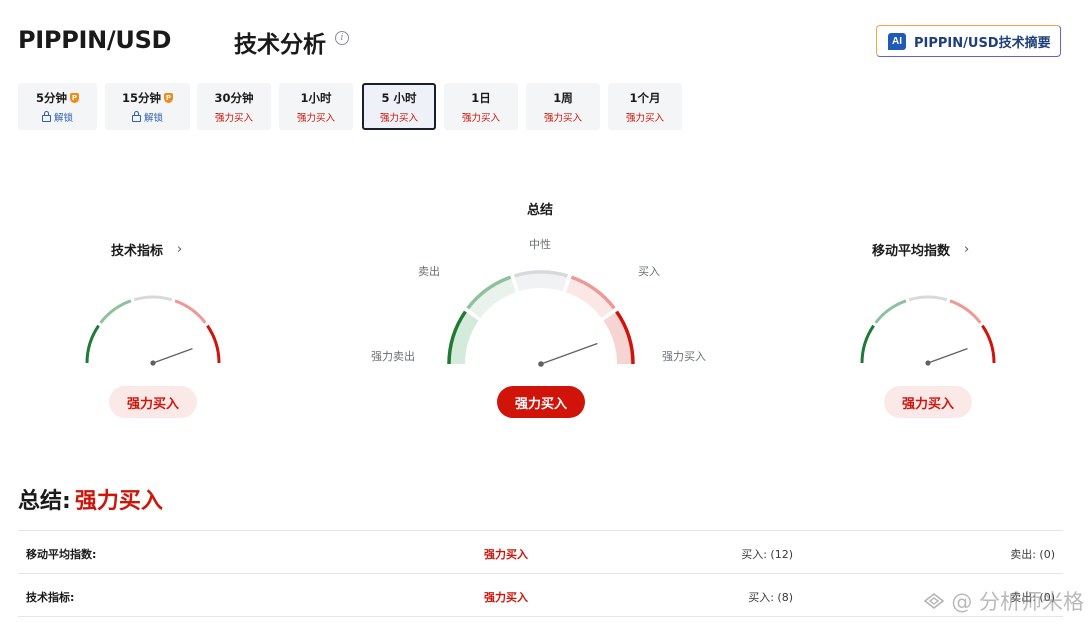  Describe the element at coordinates (540, 244) in the screenshot. I see `zone-label-neutral: 中性` at that location.